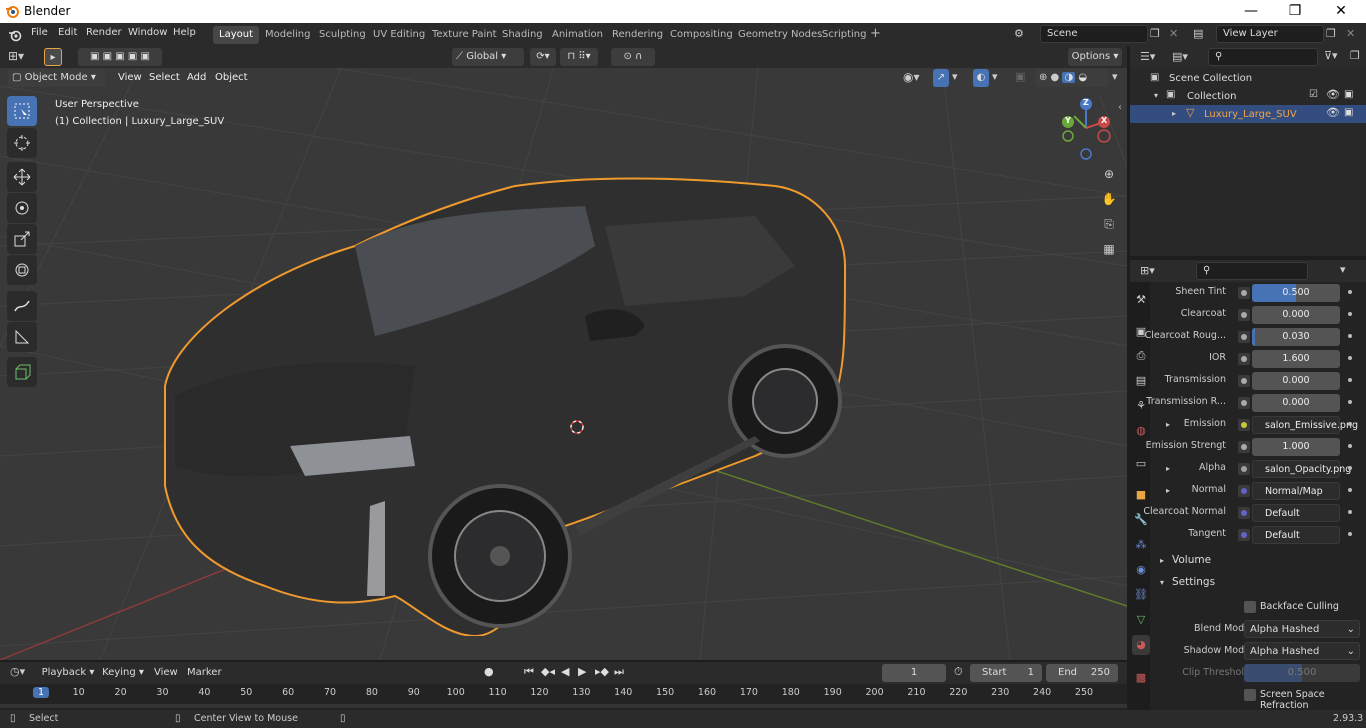 This screenshot has width=1366, height=728. What do you see at coordinates (1252, 271) in the screenshot?
I see `properties-search-input: ⚲` at bounding box center [1252, 271].